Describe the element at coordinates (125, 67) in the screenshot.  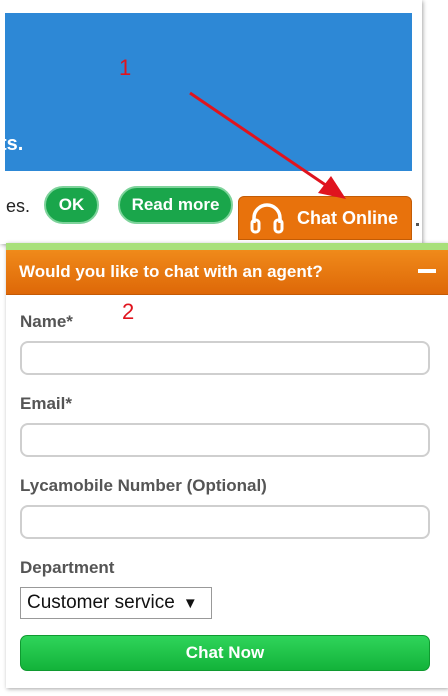
I see `step-number-1: 1` at that location.